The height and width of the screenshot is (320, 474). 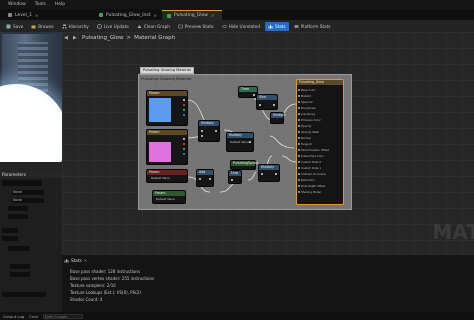 What do you see at coordinates (42, 26) in the screenshot?
I see `browse-button: Browse` at bounding box center [42, 26].